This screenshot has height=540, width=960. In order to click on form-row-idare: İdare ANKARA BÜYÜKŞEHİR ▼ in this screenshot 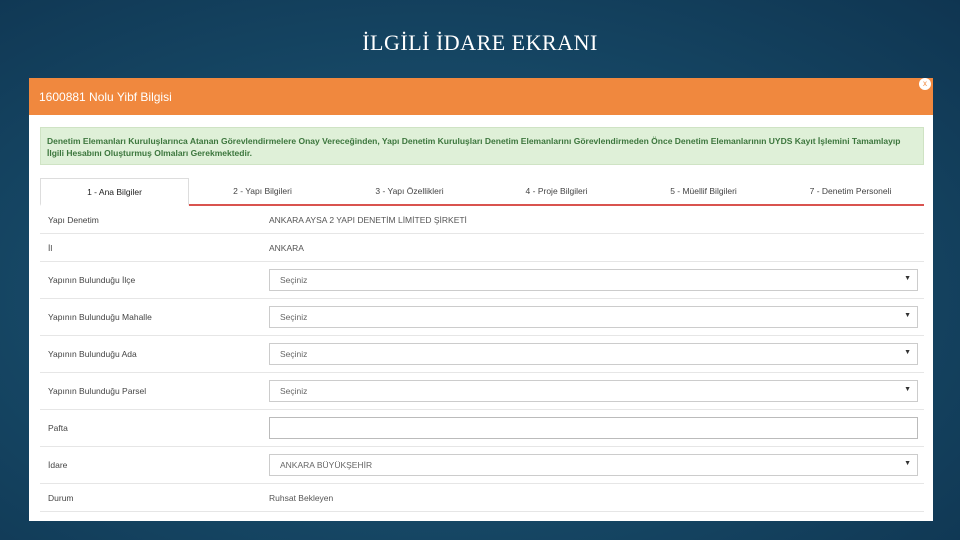, I will do `click(482, 465)`.